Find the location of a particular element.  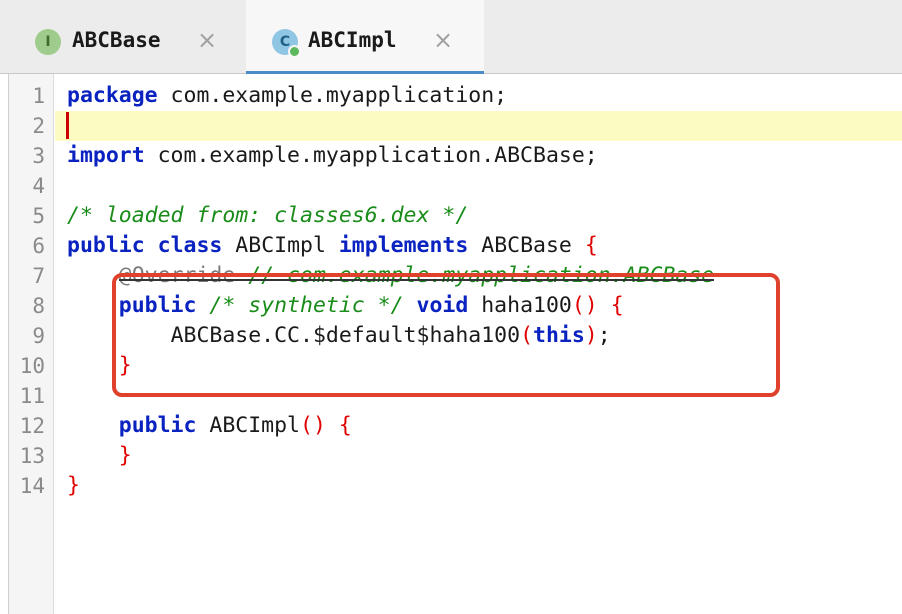

line-number: 13 is located at coordinates (32, 456).